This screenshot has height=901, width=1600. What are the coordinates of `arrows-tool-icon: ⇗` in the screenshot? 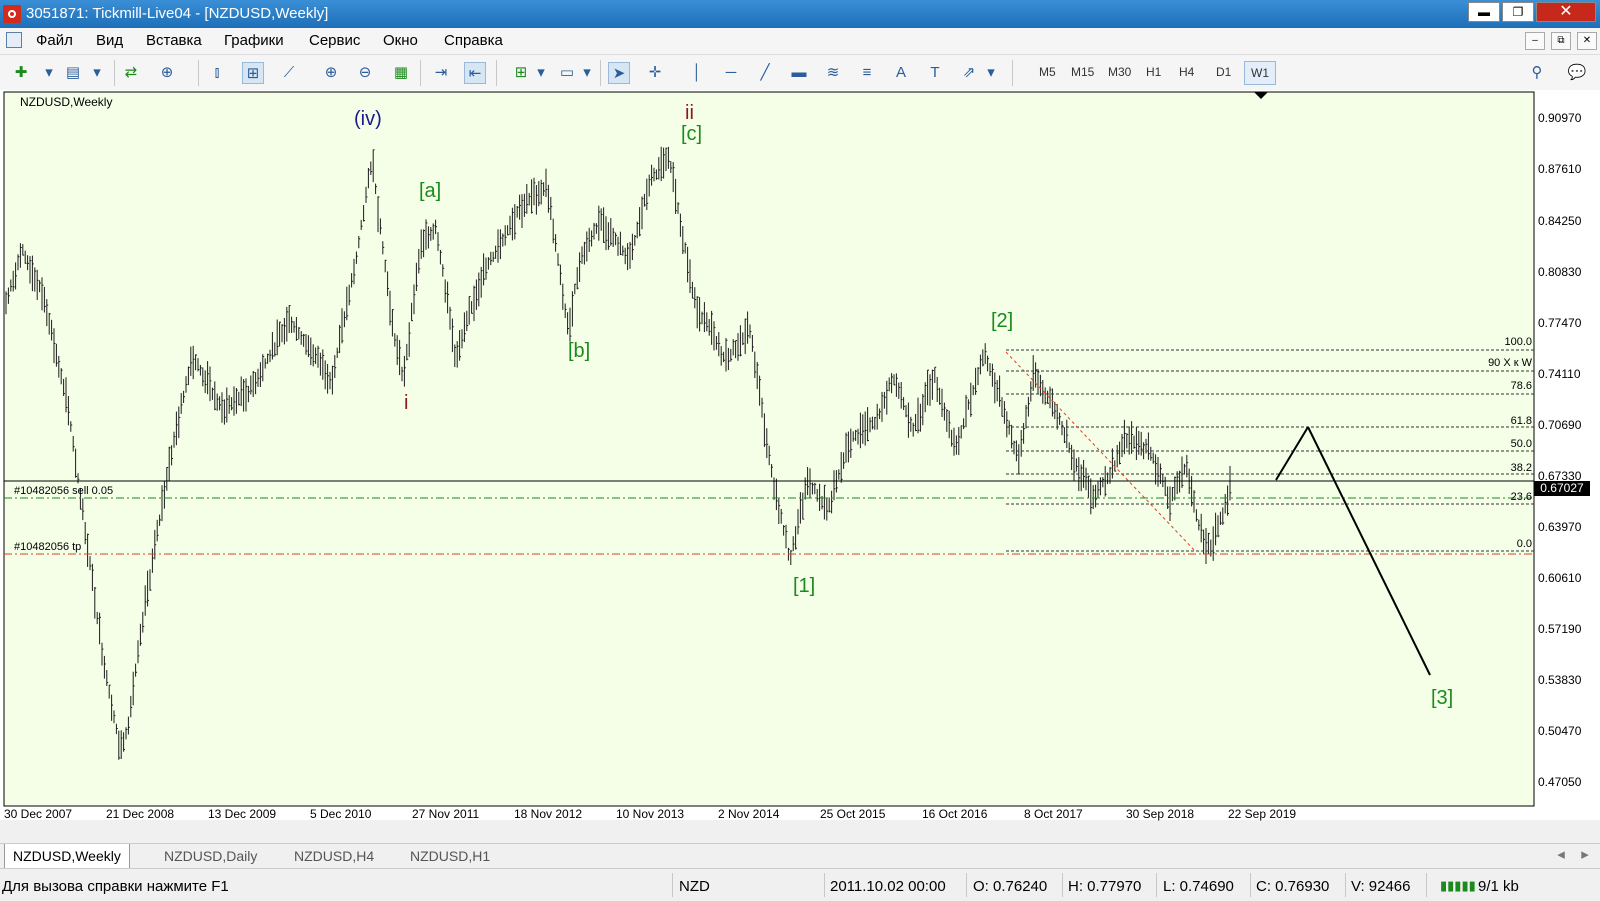 It's located at (969, 73).